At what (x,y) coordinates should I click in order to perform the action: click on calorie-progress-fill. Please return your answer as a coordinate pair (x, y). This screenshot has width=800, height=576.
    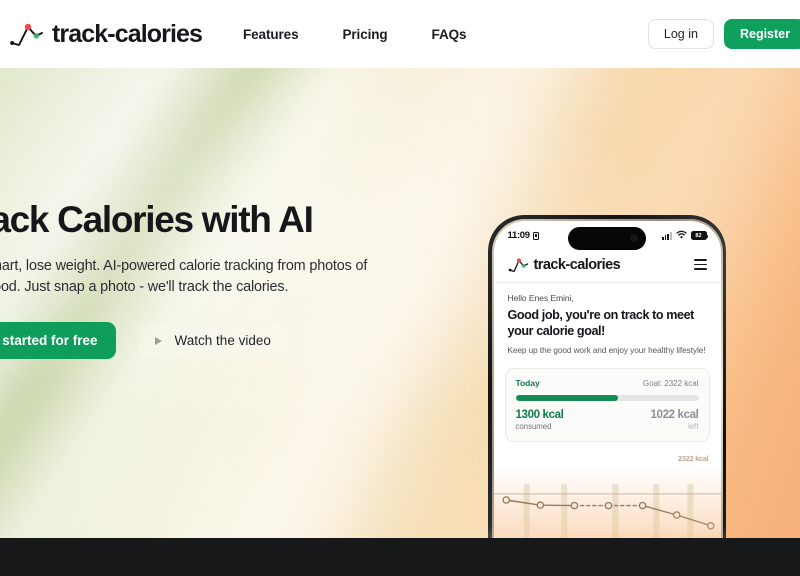
    Looking at the image, I should click on (566, 398).